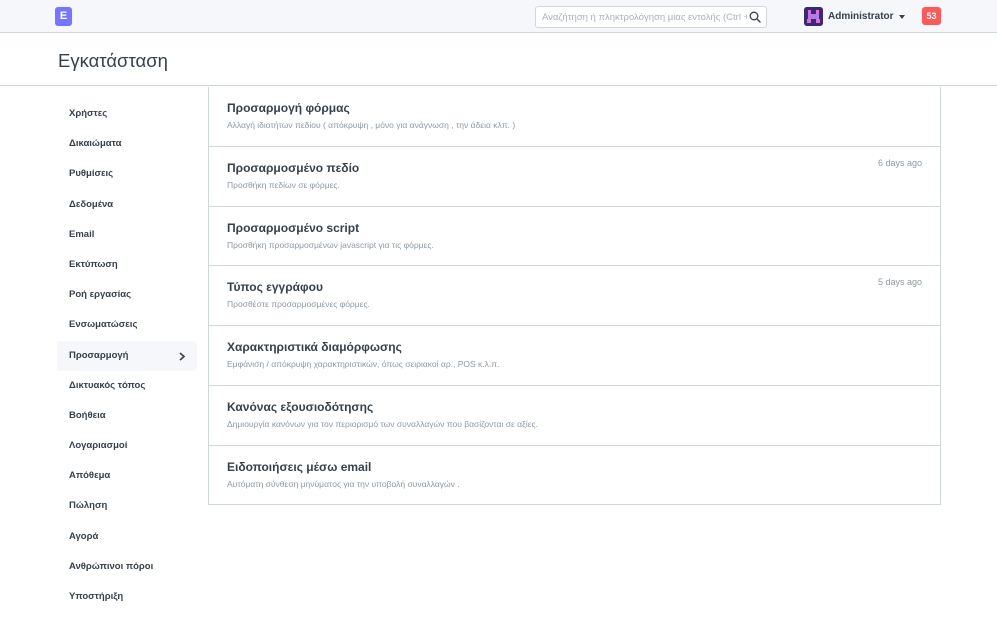 This screenshot has width=997, height=631. I want to click on sidebar-item: Εκτύπωση, so click(127, 265).